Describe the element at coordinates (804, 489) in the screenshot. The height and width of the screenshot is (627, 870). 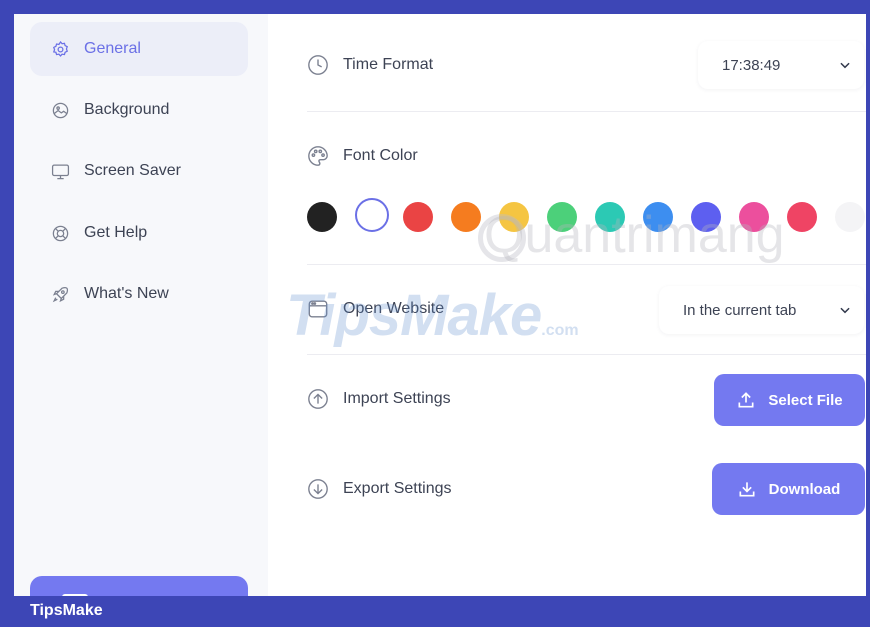
I see `download-label: Download` at that location.